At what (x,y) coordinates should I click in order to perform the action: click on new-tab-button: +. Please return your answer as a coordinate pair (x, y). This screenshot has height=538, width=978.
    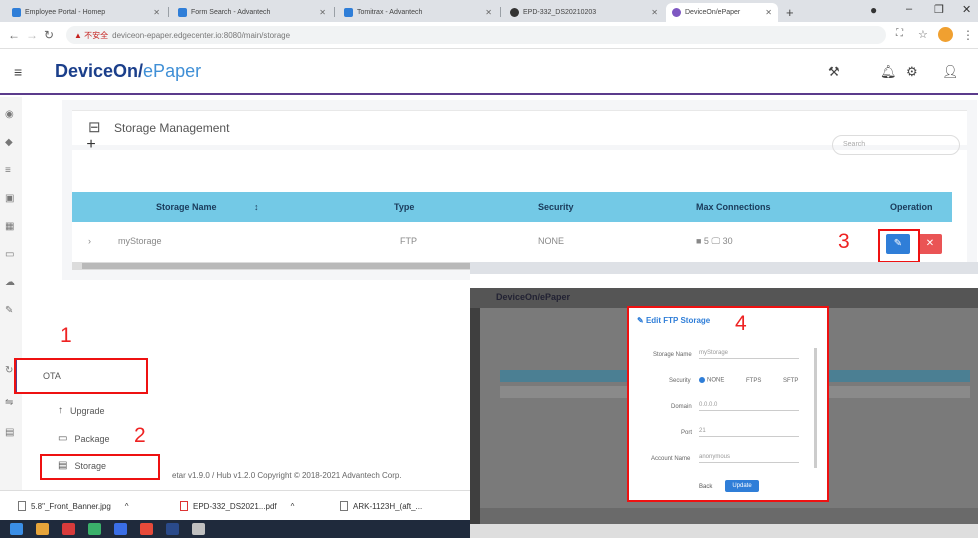
    Looking at the image, I should click on (790, 12).